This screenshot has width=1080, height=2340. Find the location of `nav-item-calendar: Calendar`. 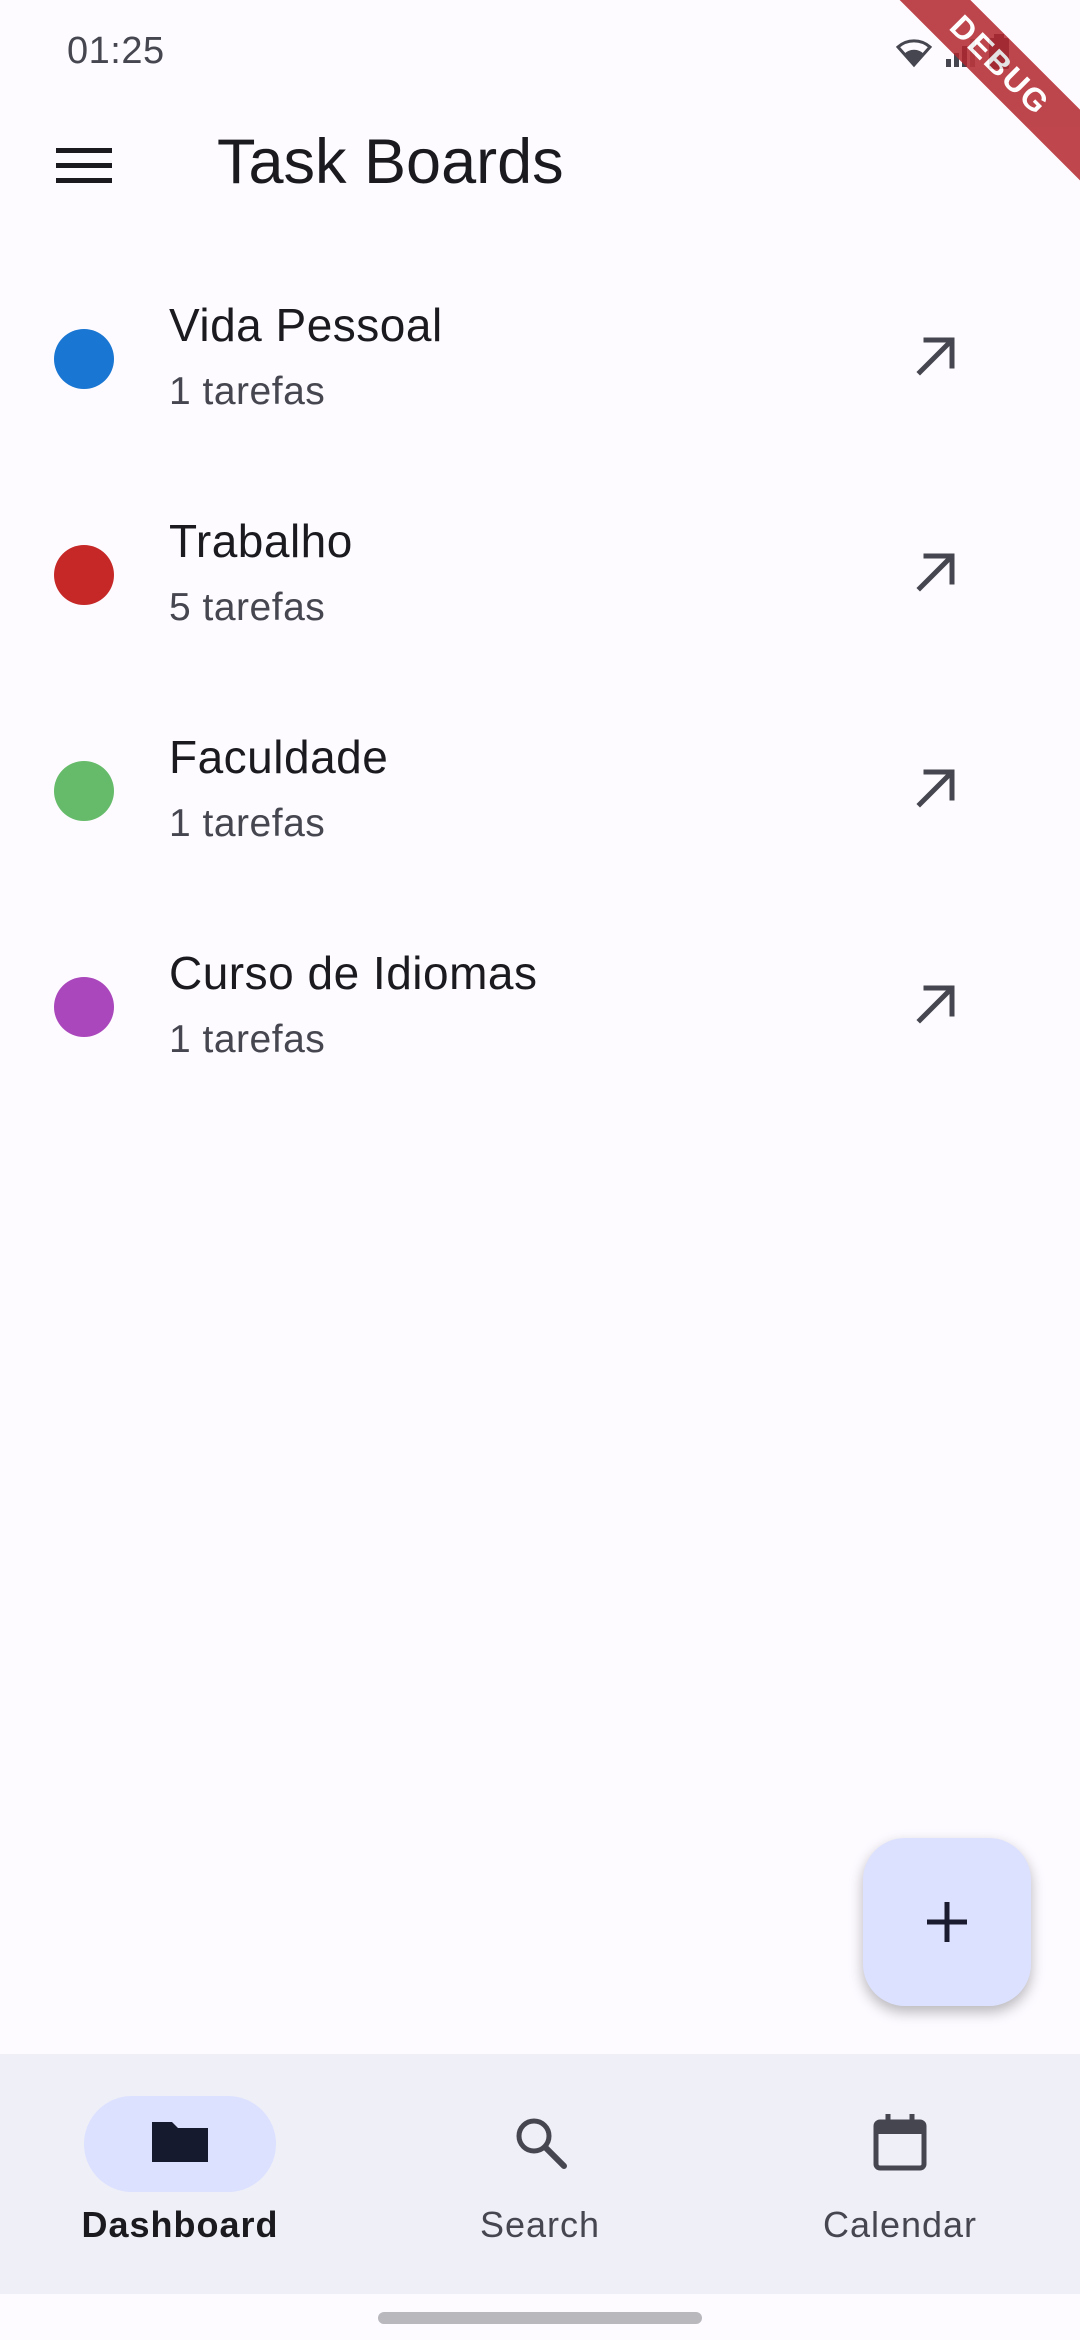

nav-item-calendar: Calendar is located at coordinates (900, 2174).